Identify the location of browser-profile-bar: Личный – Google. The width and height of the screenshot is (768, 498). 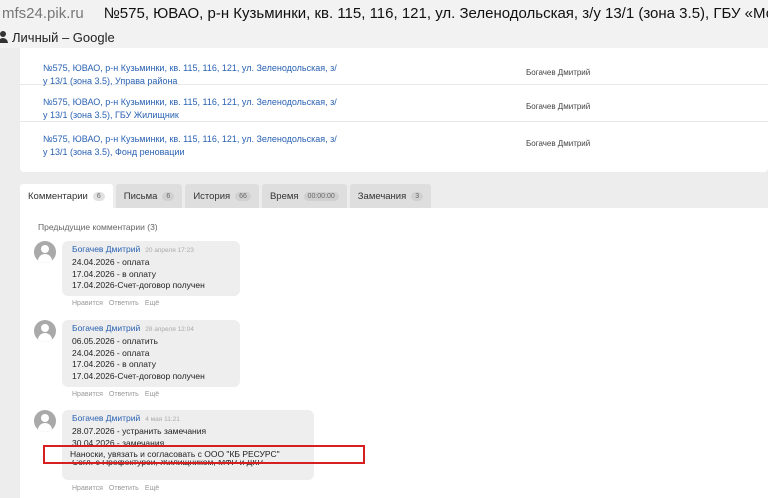
(384, 37).